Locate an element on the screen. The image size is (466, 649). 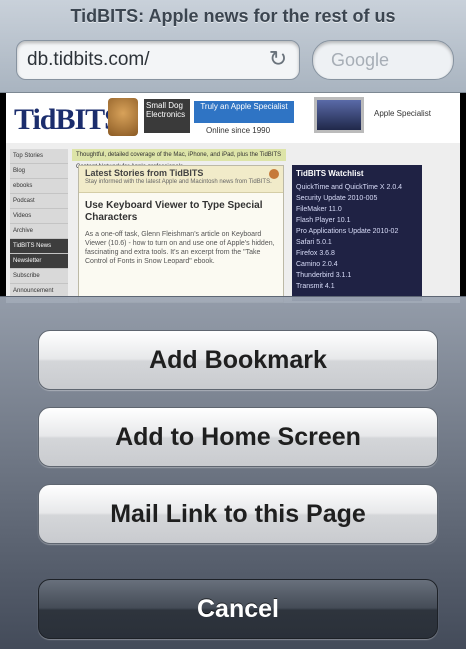
watchlist-item: Security Update 2010-005 is located at coordinates (357, 198).